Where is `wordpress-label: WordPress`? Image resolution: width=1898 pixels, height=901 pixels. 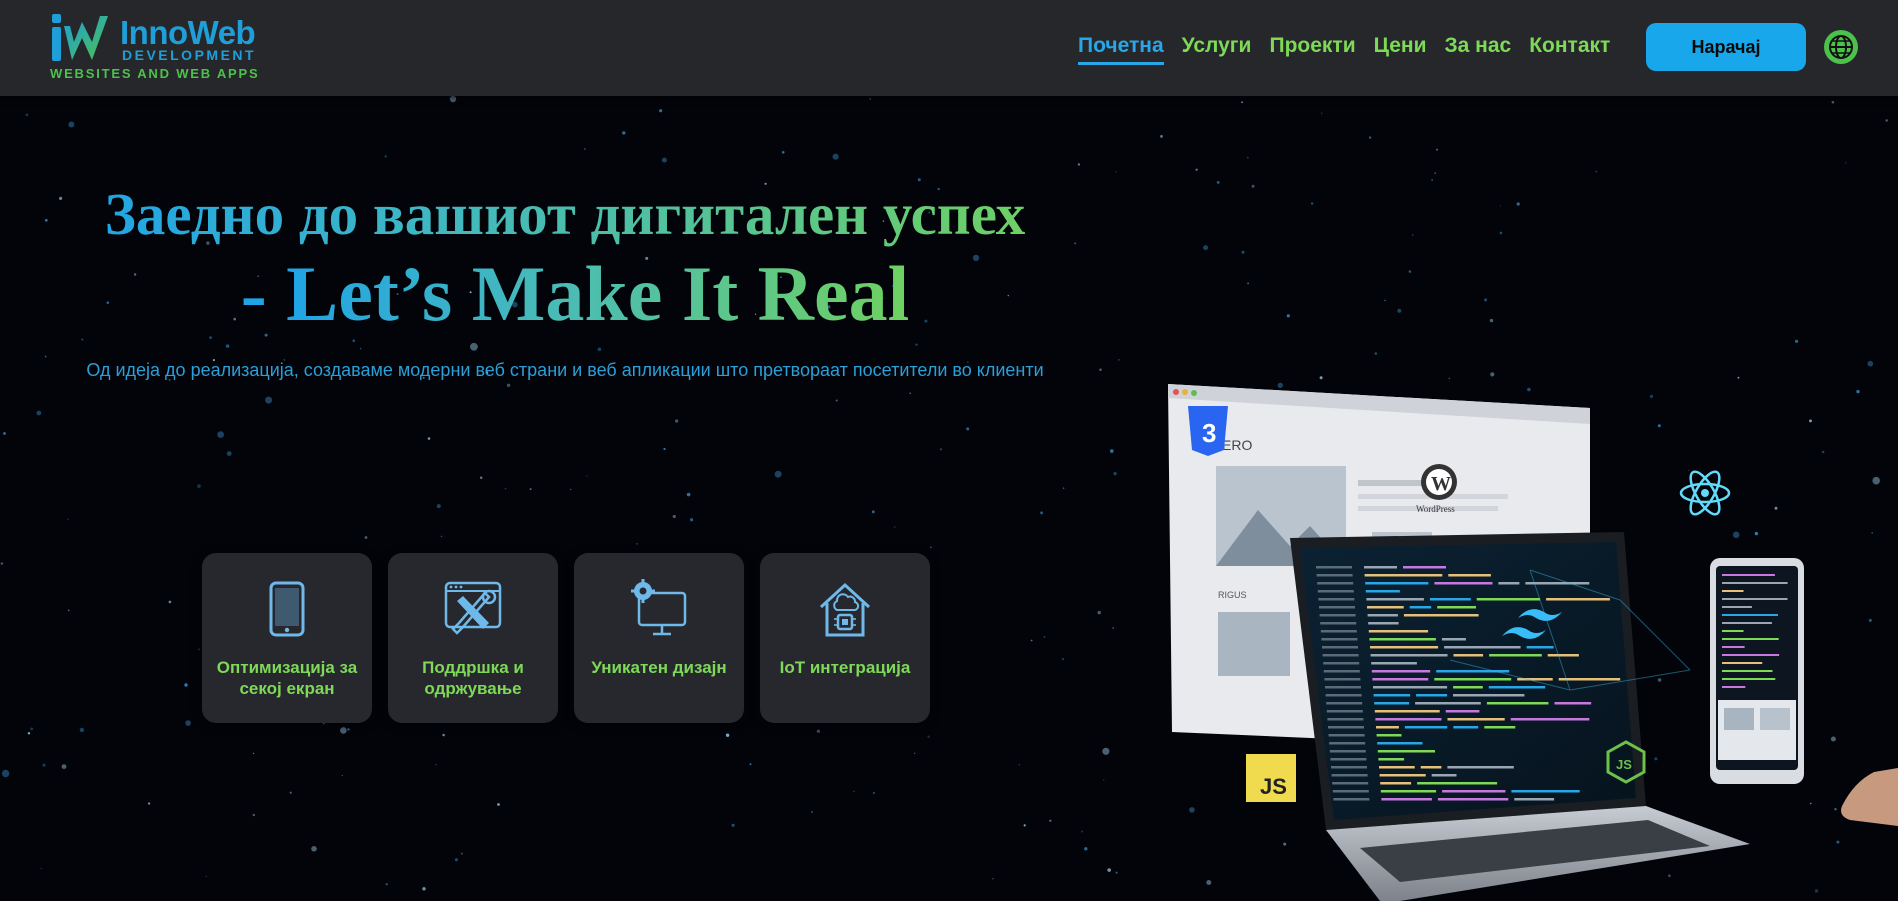
wordpress-label: WordPress is located at coordinates (1435, 509).